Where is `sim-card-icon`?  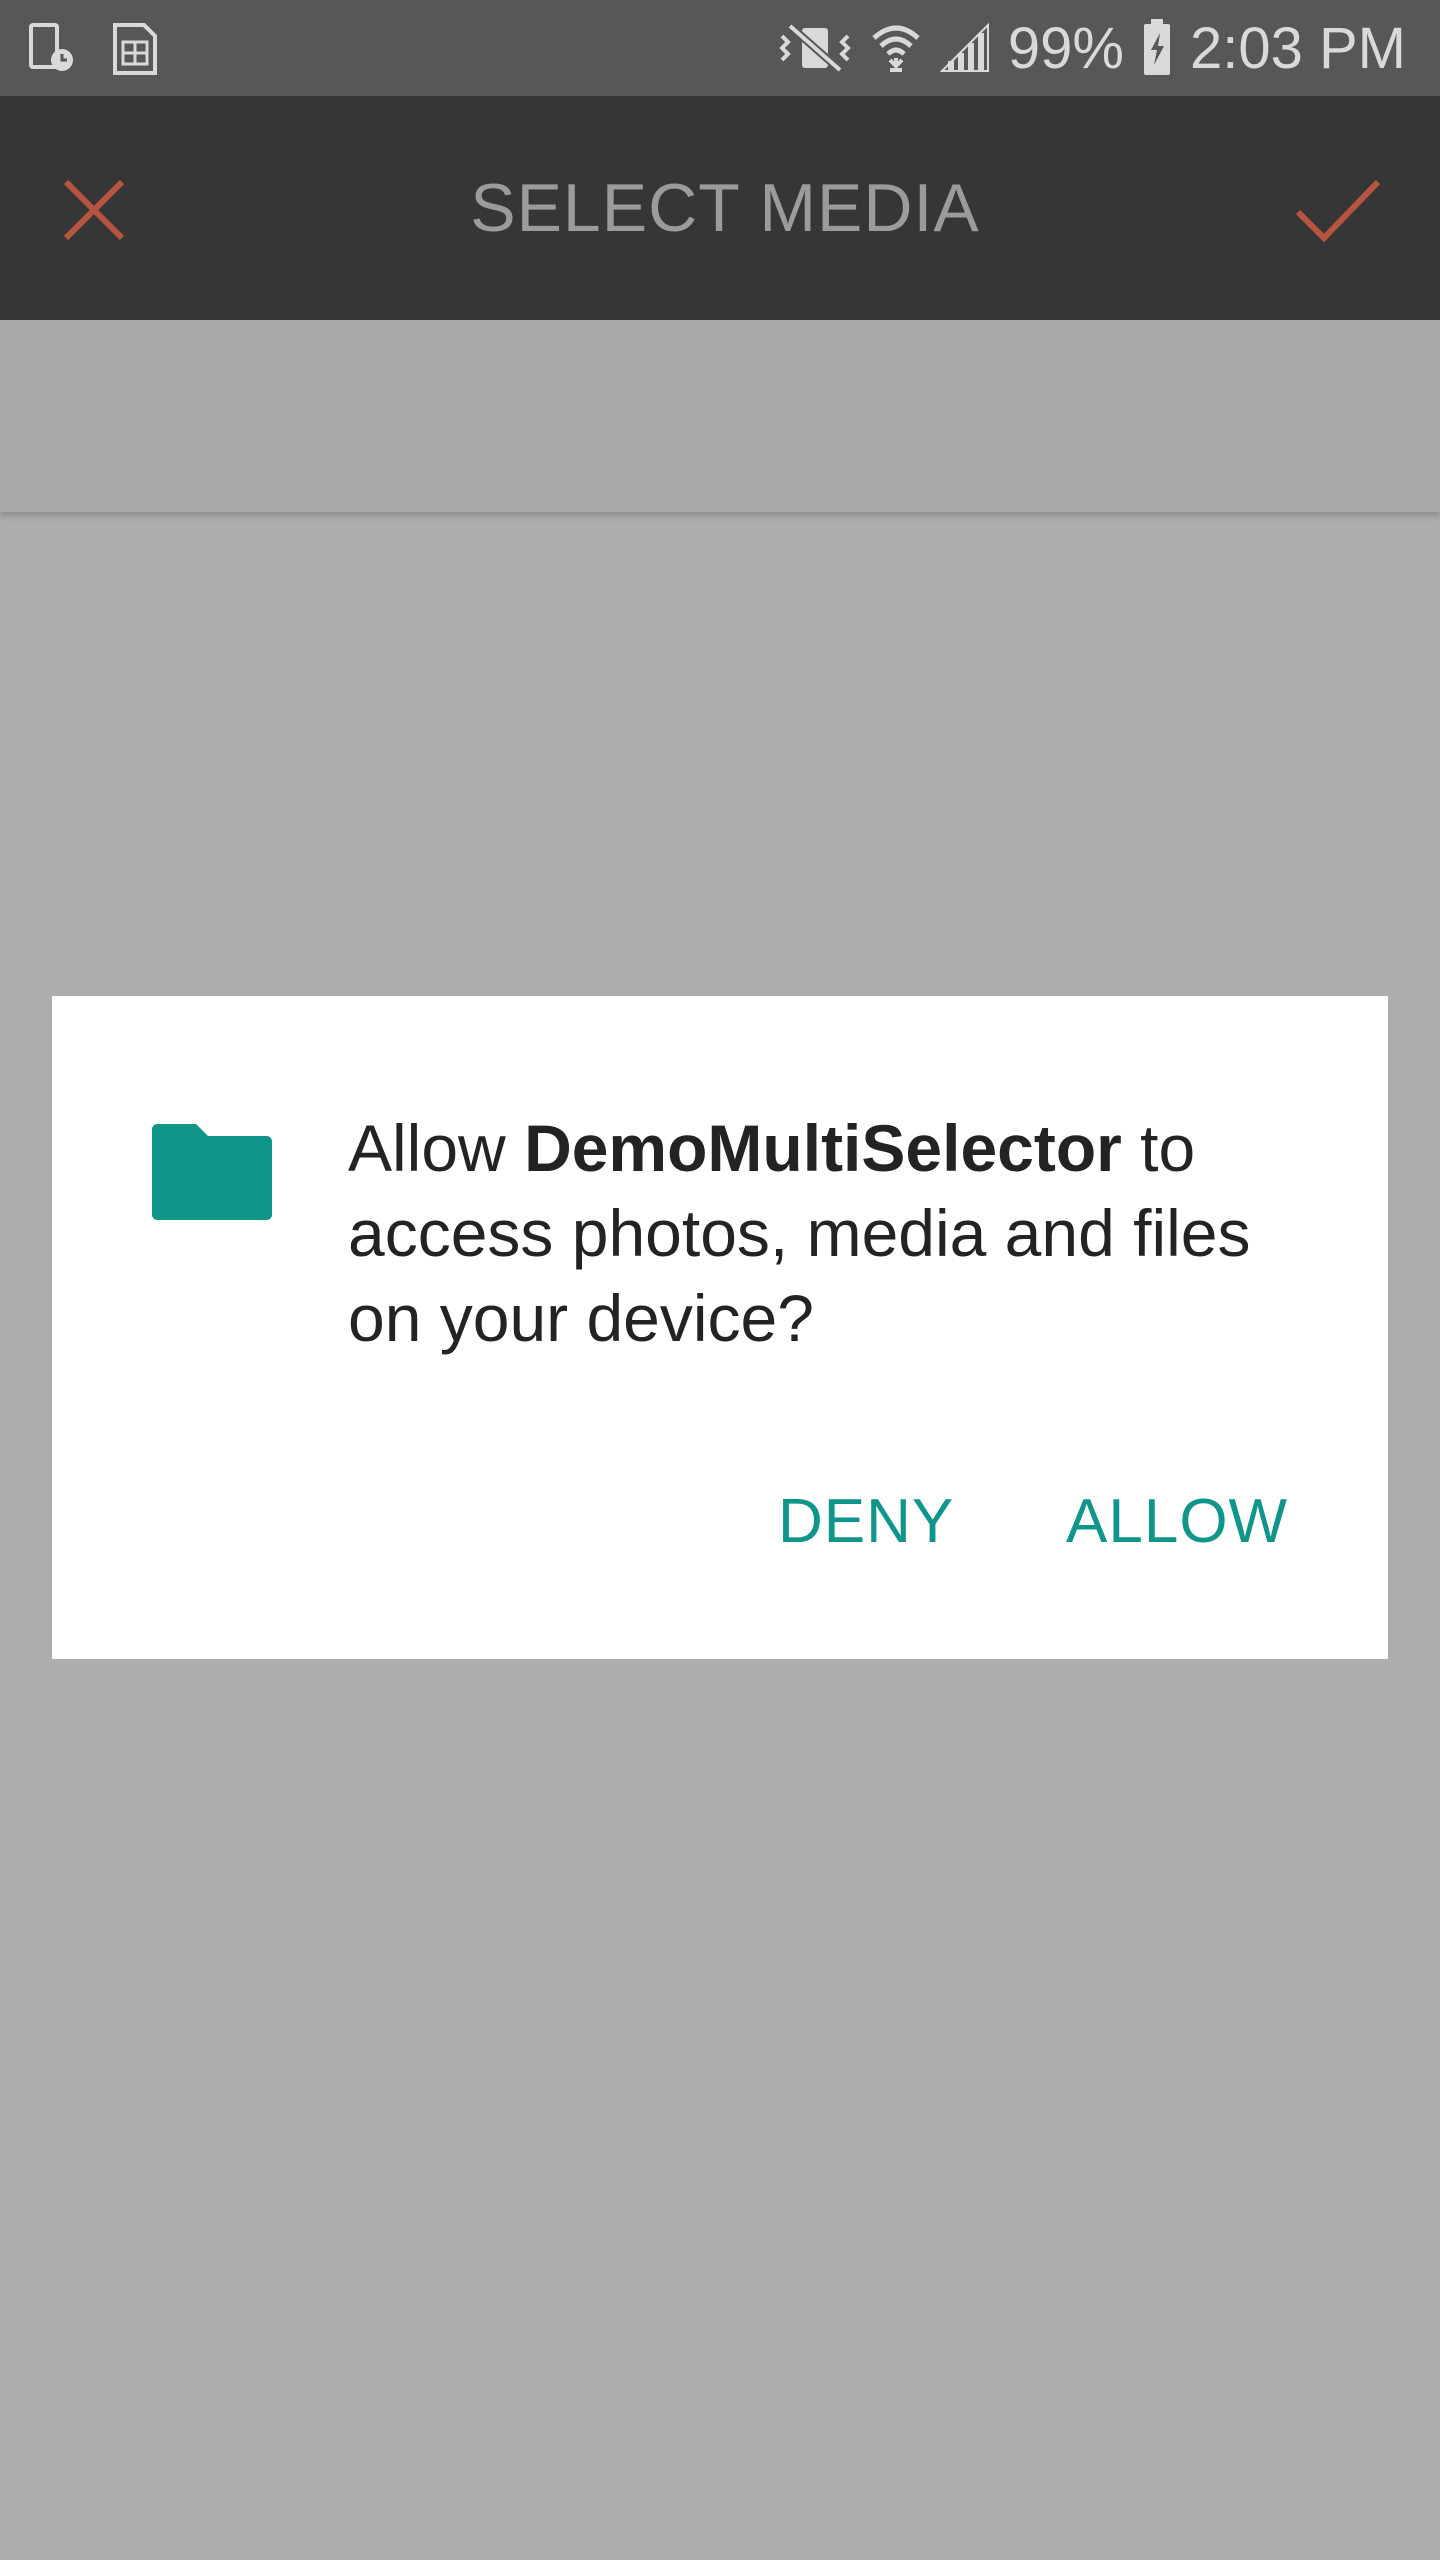 sim-card-icon is located at coordinates (135, 49).